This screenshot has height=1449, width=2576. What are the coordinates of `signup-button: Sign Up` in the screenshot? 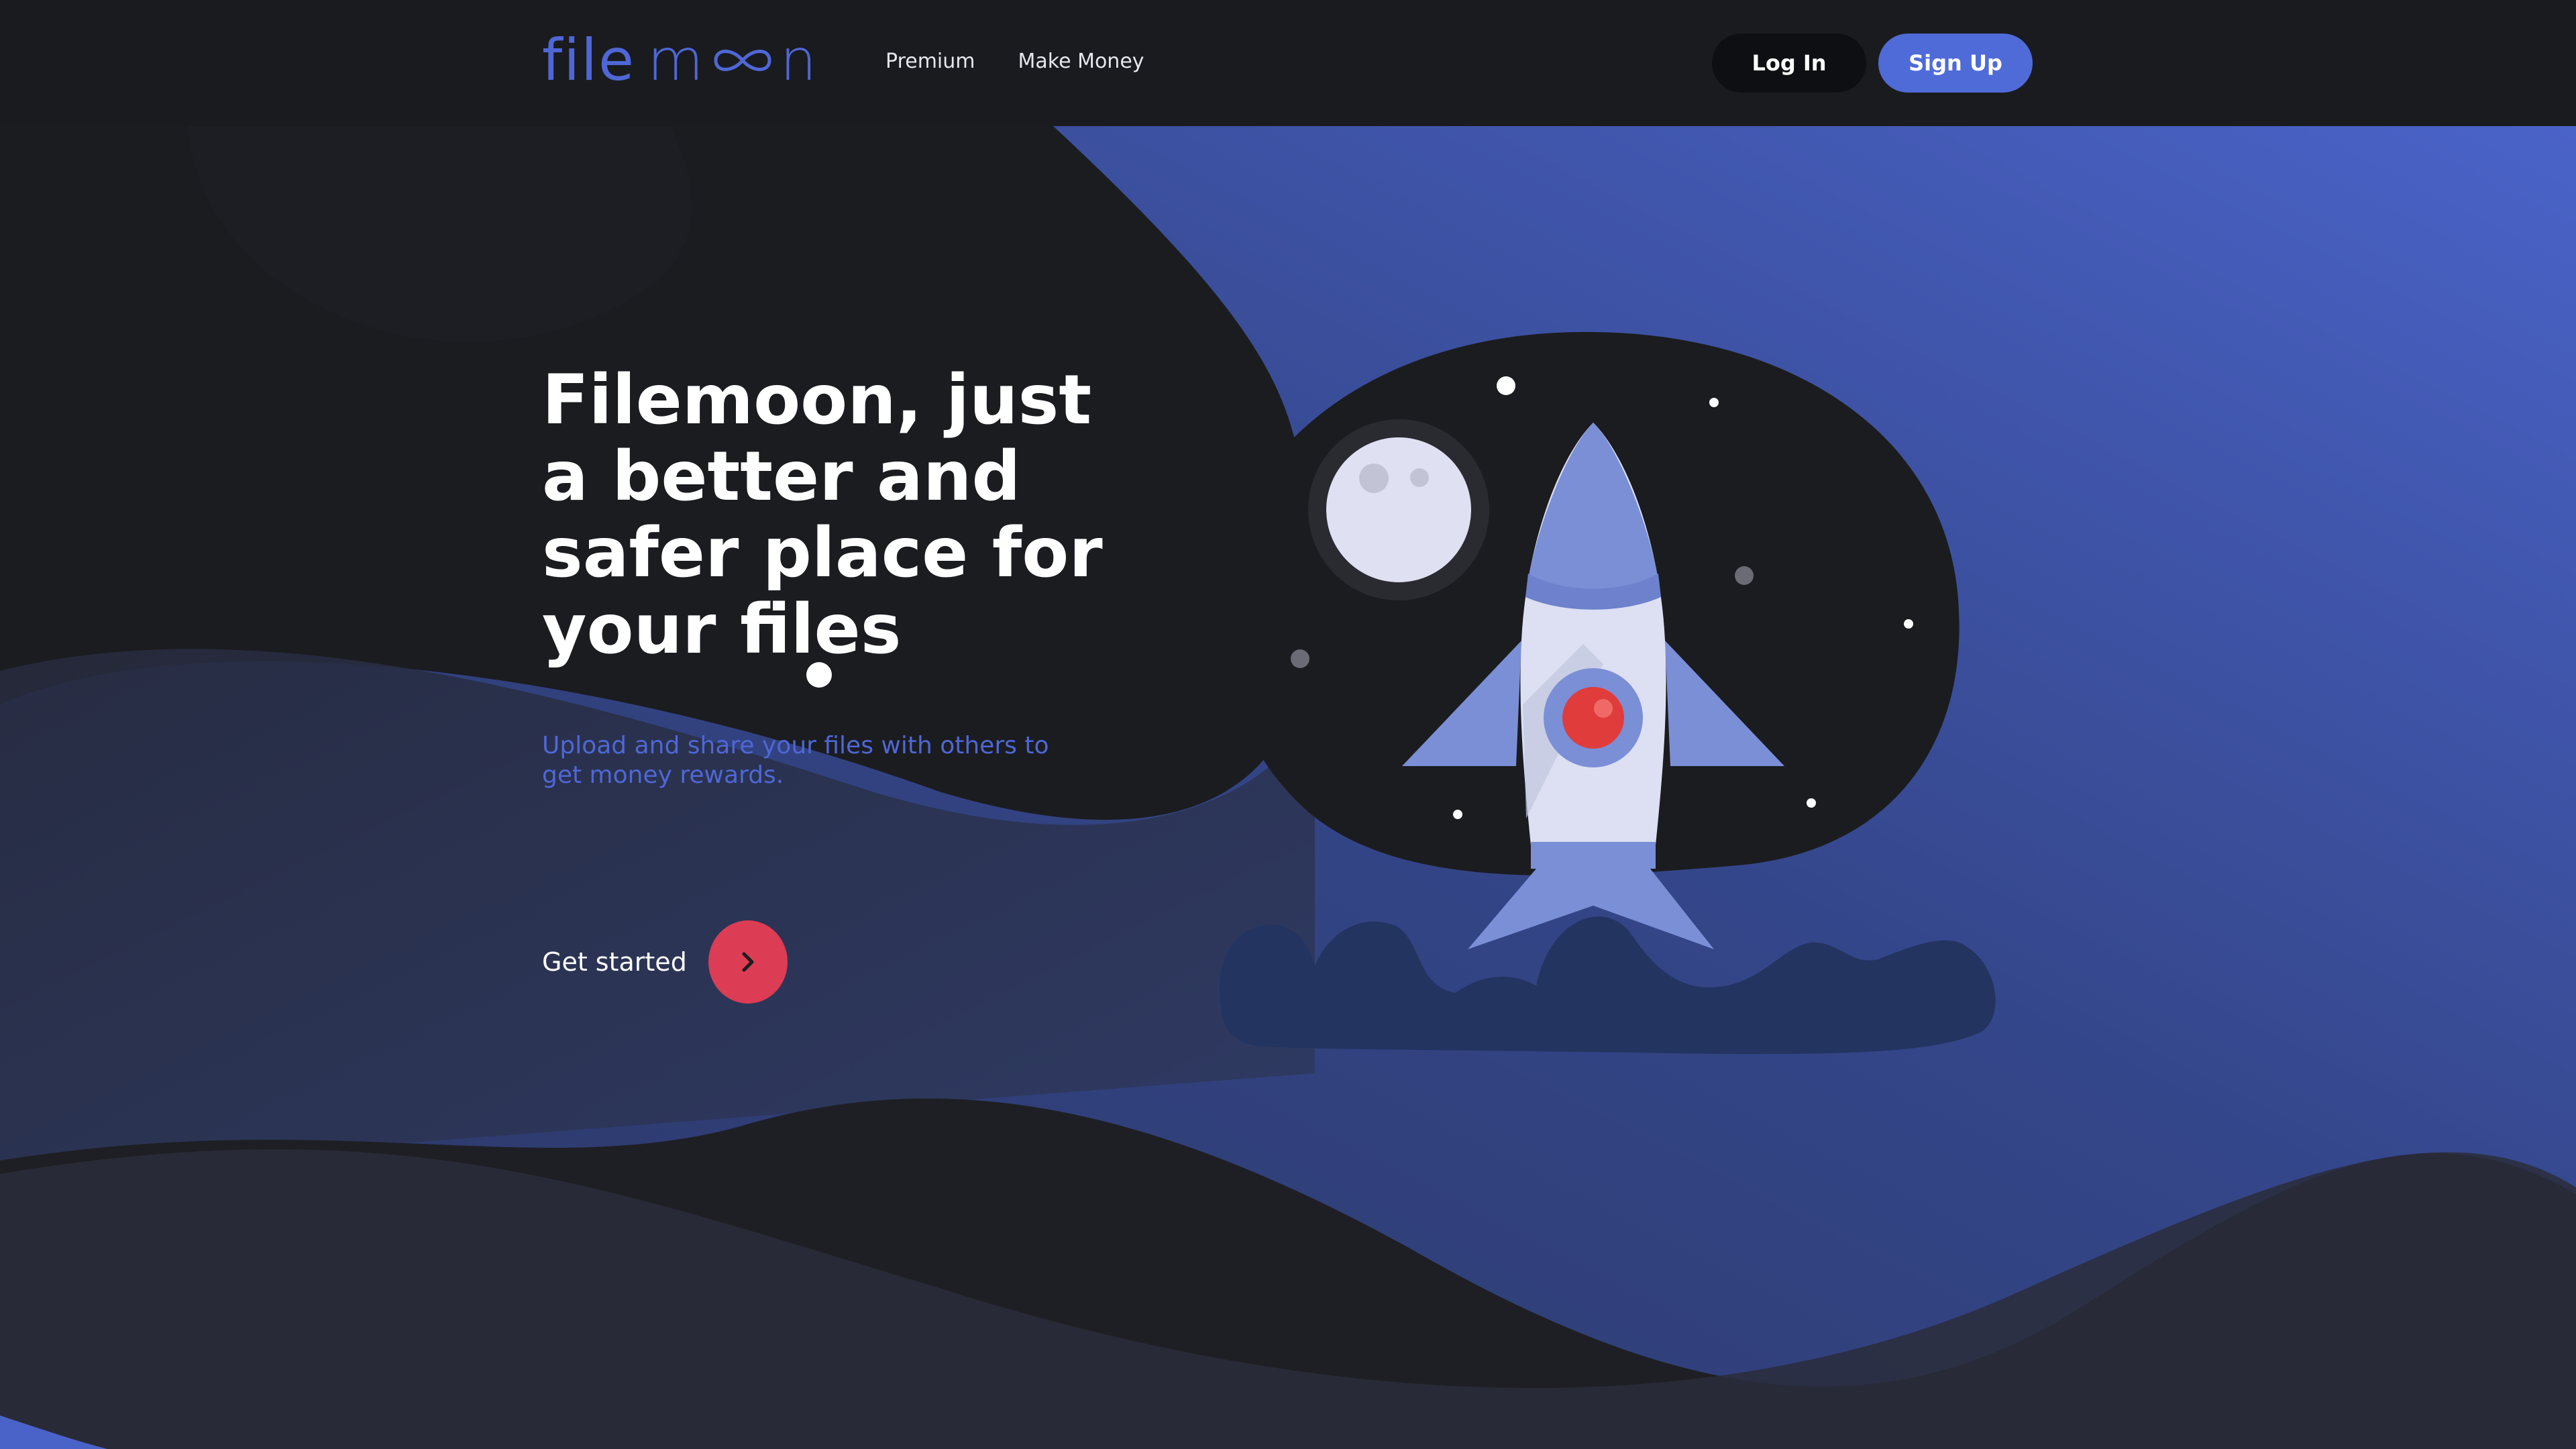 It's located at (1955, 63).